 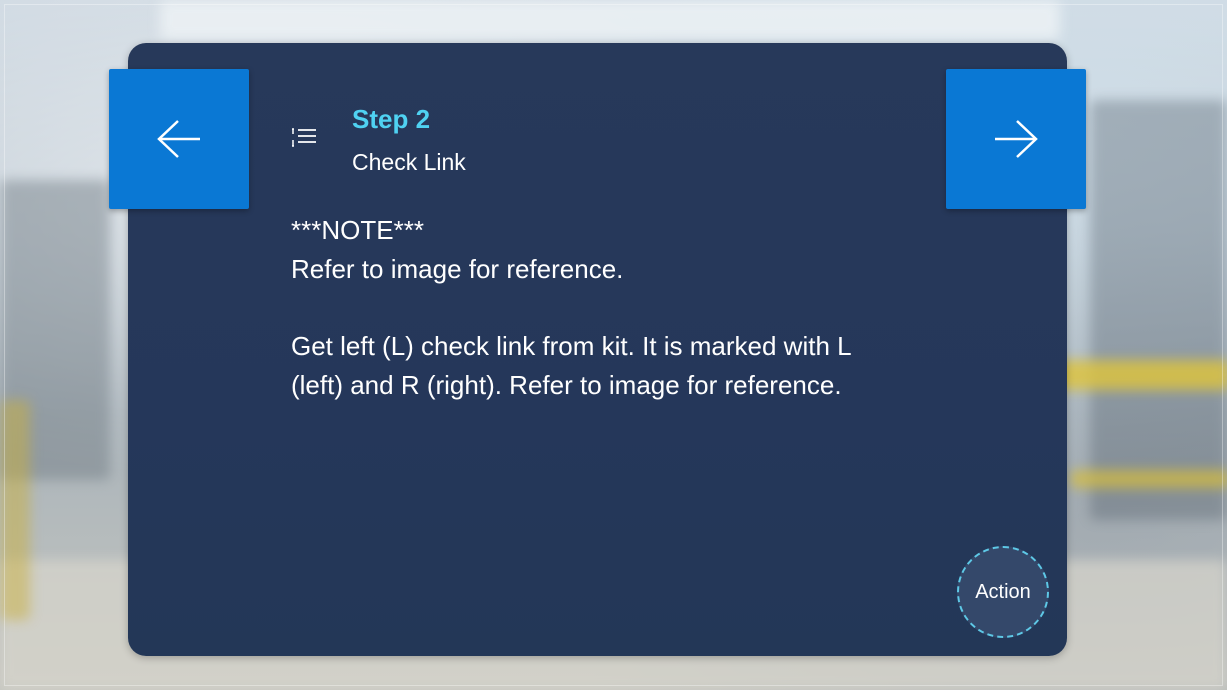 I want to click on previous-step-button, so click(x=179, y=139).